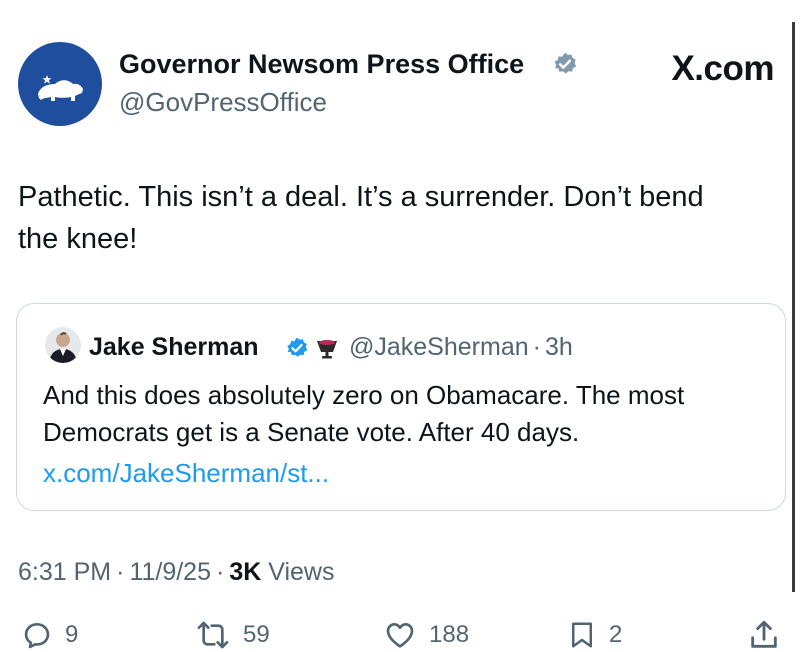 Image resolution: width=800 pixels, height=652 pixels. I want to click on like-button: 188, so click(426, 635).